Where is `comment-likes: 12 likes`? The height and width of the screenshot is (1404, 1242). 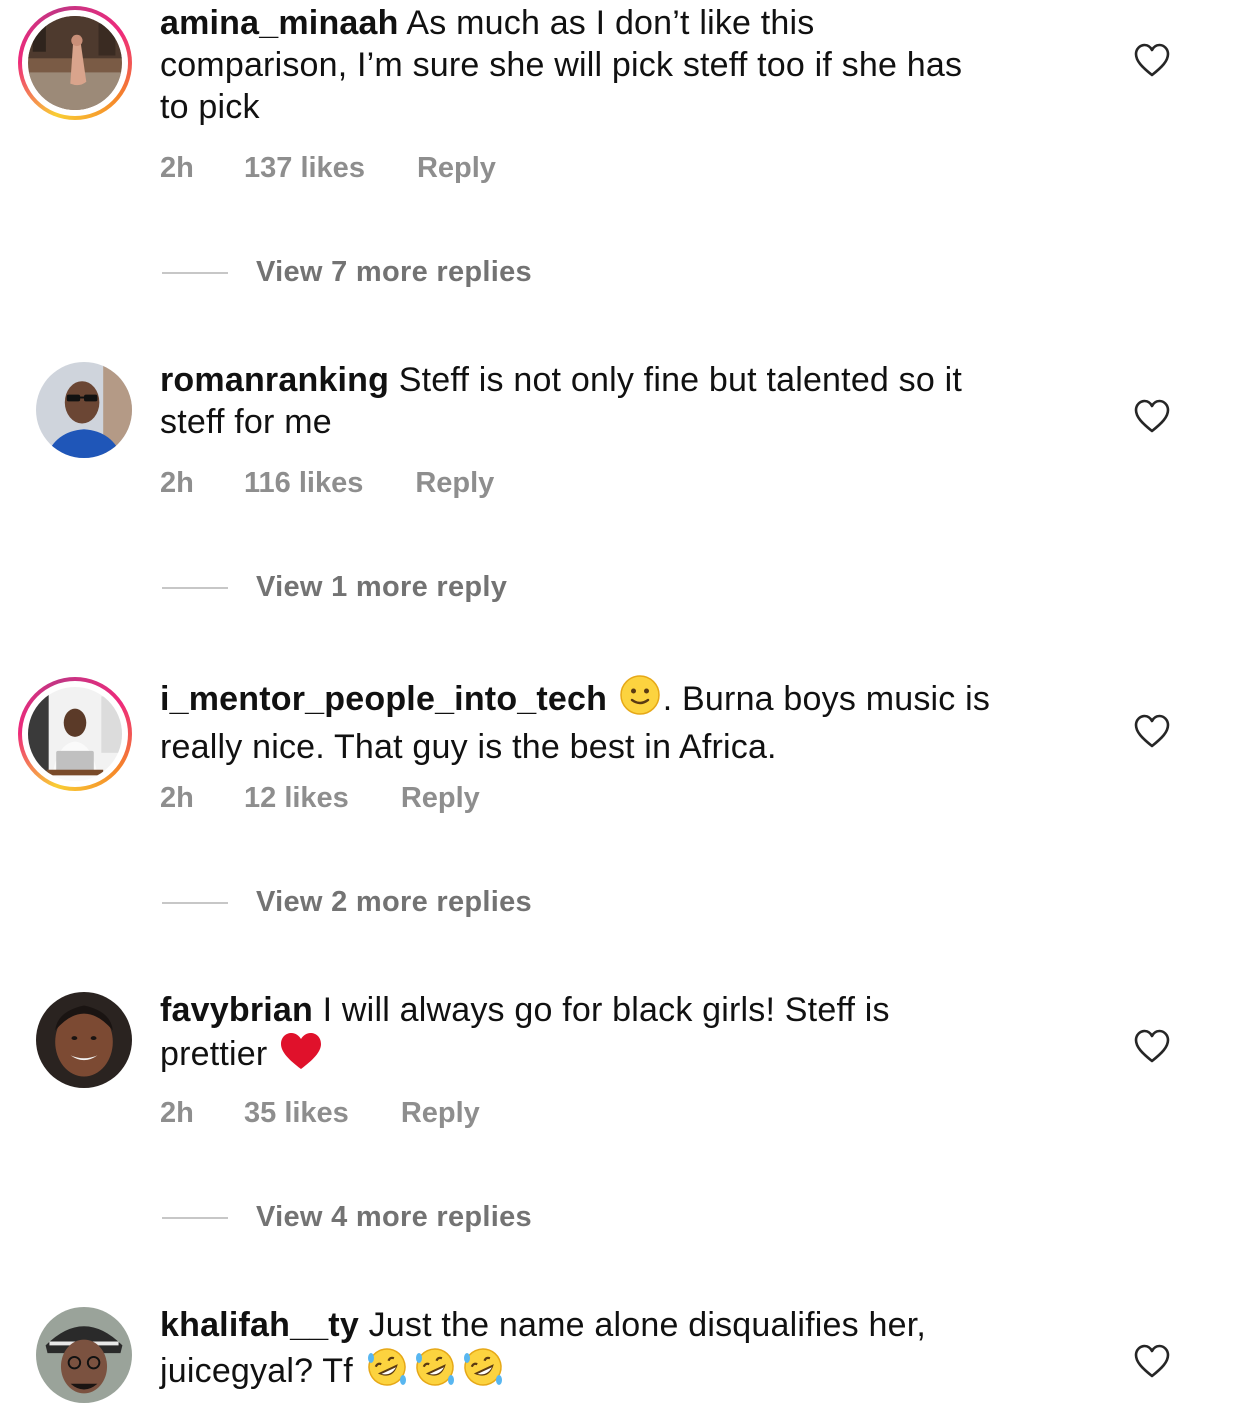 comment-likes: 12 likes is located at coordinates (296, 798).